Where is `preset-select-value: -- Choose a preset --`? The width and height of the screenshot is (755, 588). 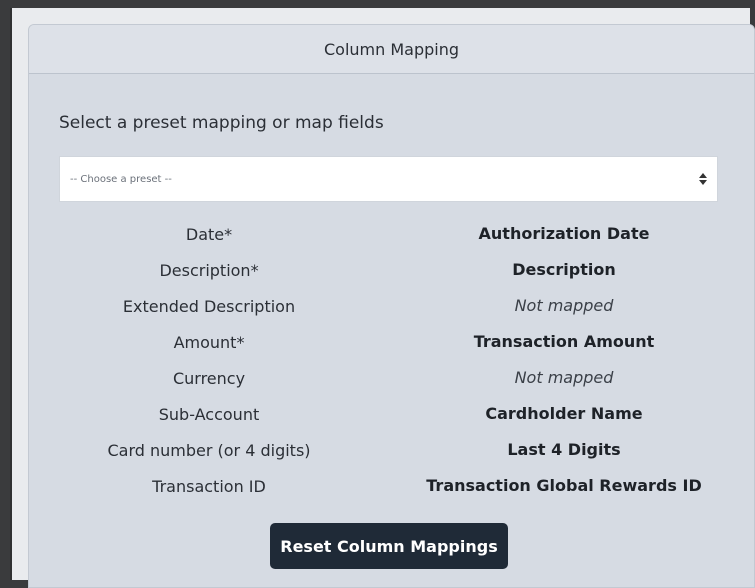
preset-select-value: -- Choose a preset -- is located at coordinates (121, 179).